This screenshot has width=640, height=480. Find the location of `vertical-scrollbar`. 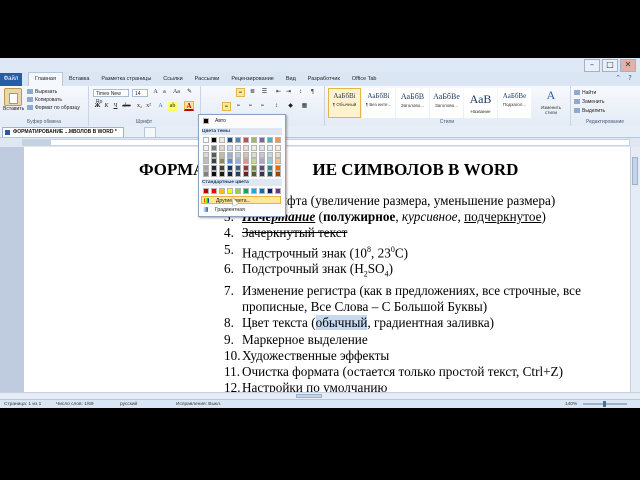

vertical-scrollbar is located at coordinates (635, 269).